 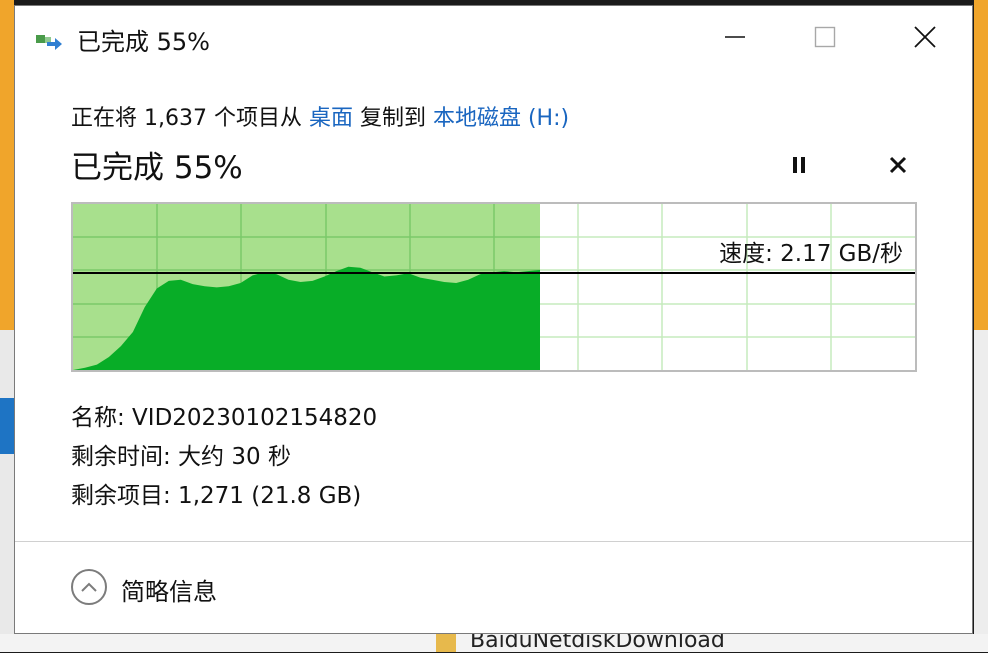 I want to click on maximize-icon, so click(x=825, y=37).